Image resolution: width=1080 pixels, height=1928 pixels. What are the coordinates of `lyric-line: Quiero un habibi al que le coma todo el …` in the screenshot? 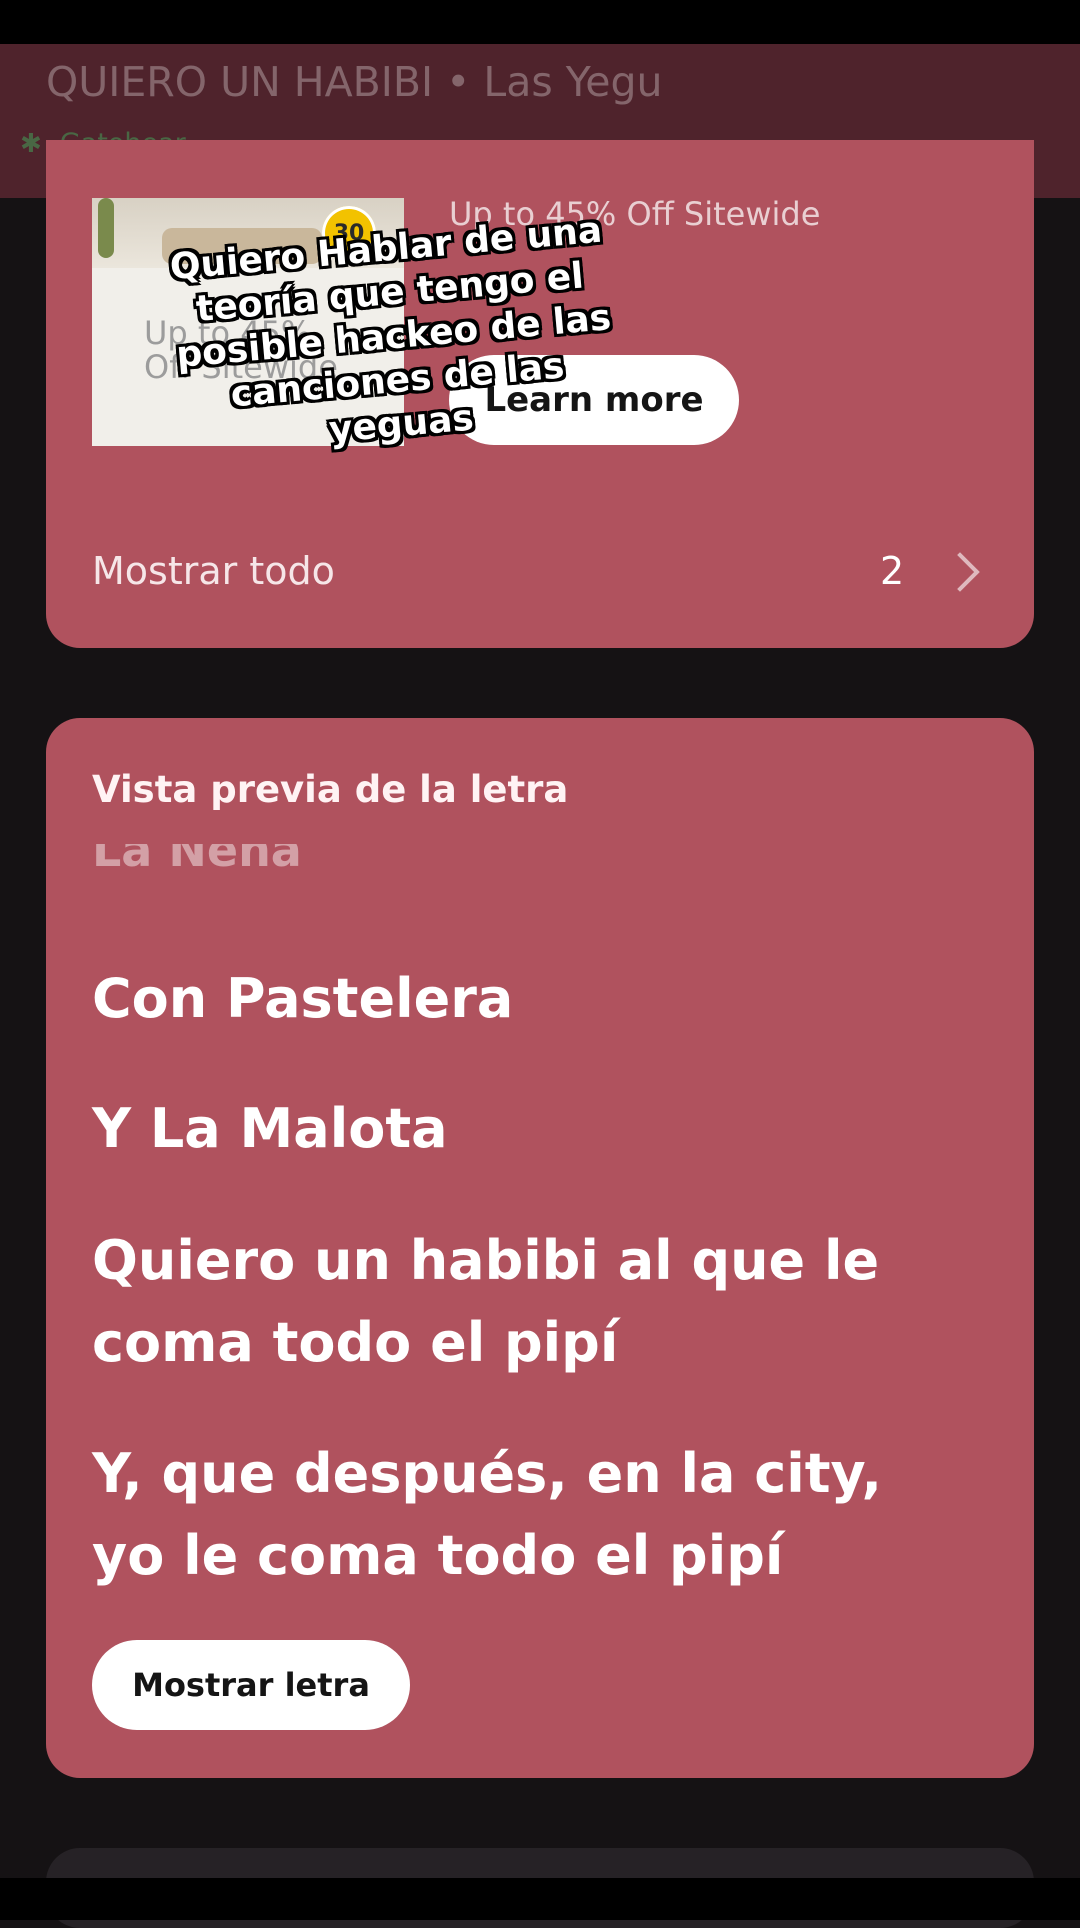 It's located at (486, 1301).